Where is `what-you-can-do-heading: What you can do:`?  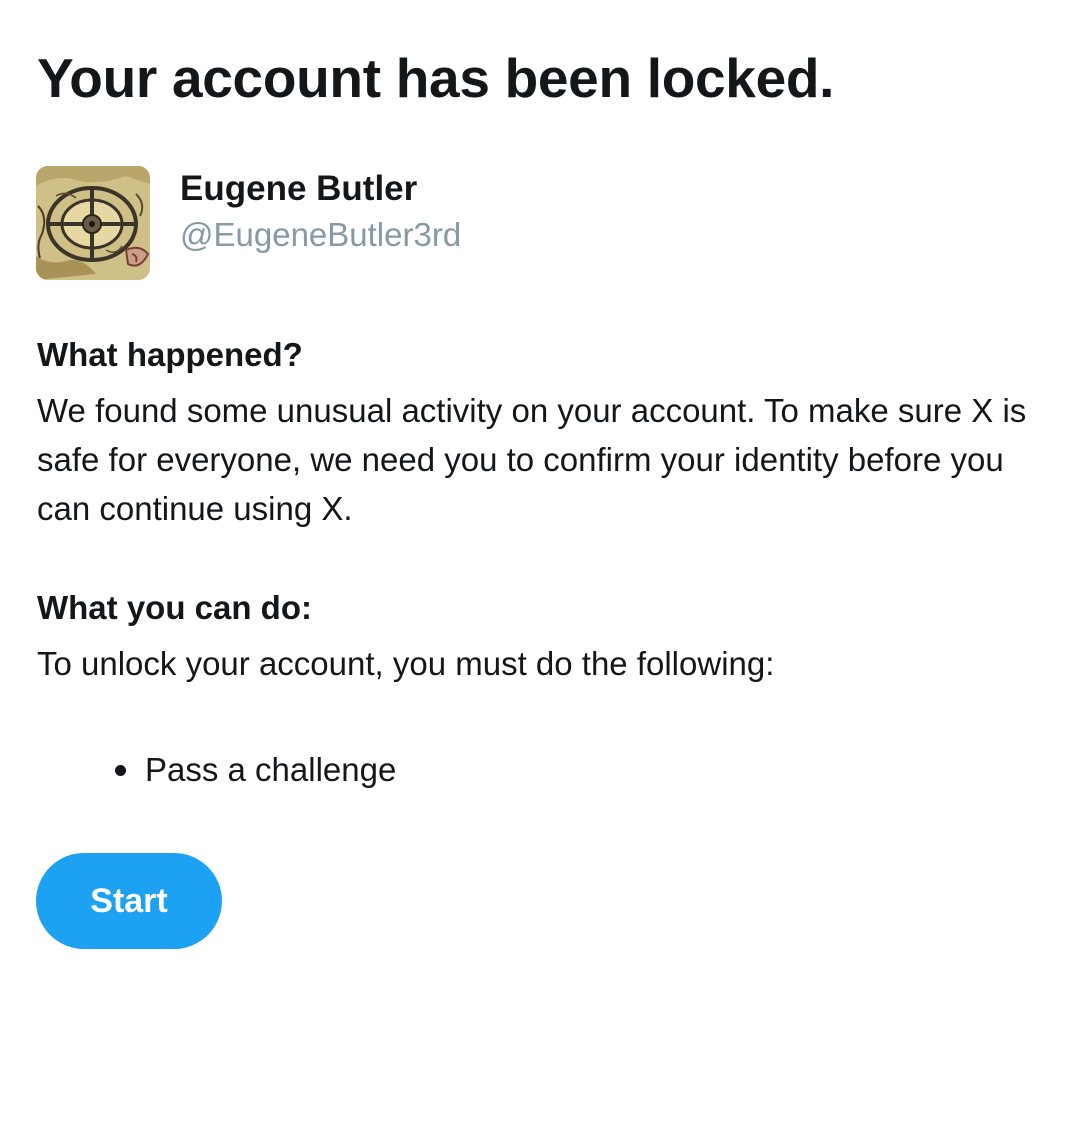
what-you-can-do-heading: What you can do: is located at coordinates (174, 607).